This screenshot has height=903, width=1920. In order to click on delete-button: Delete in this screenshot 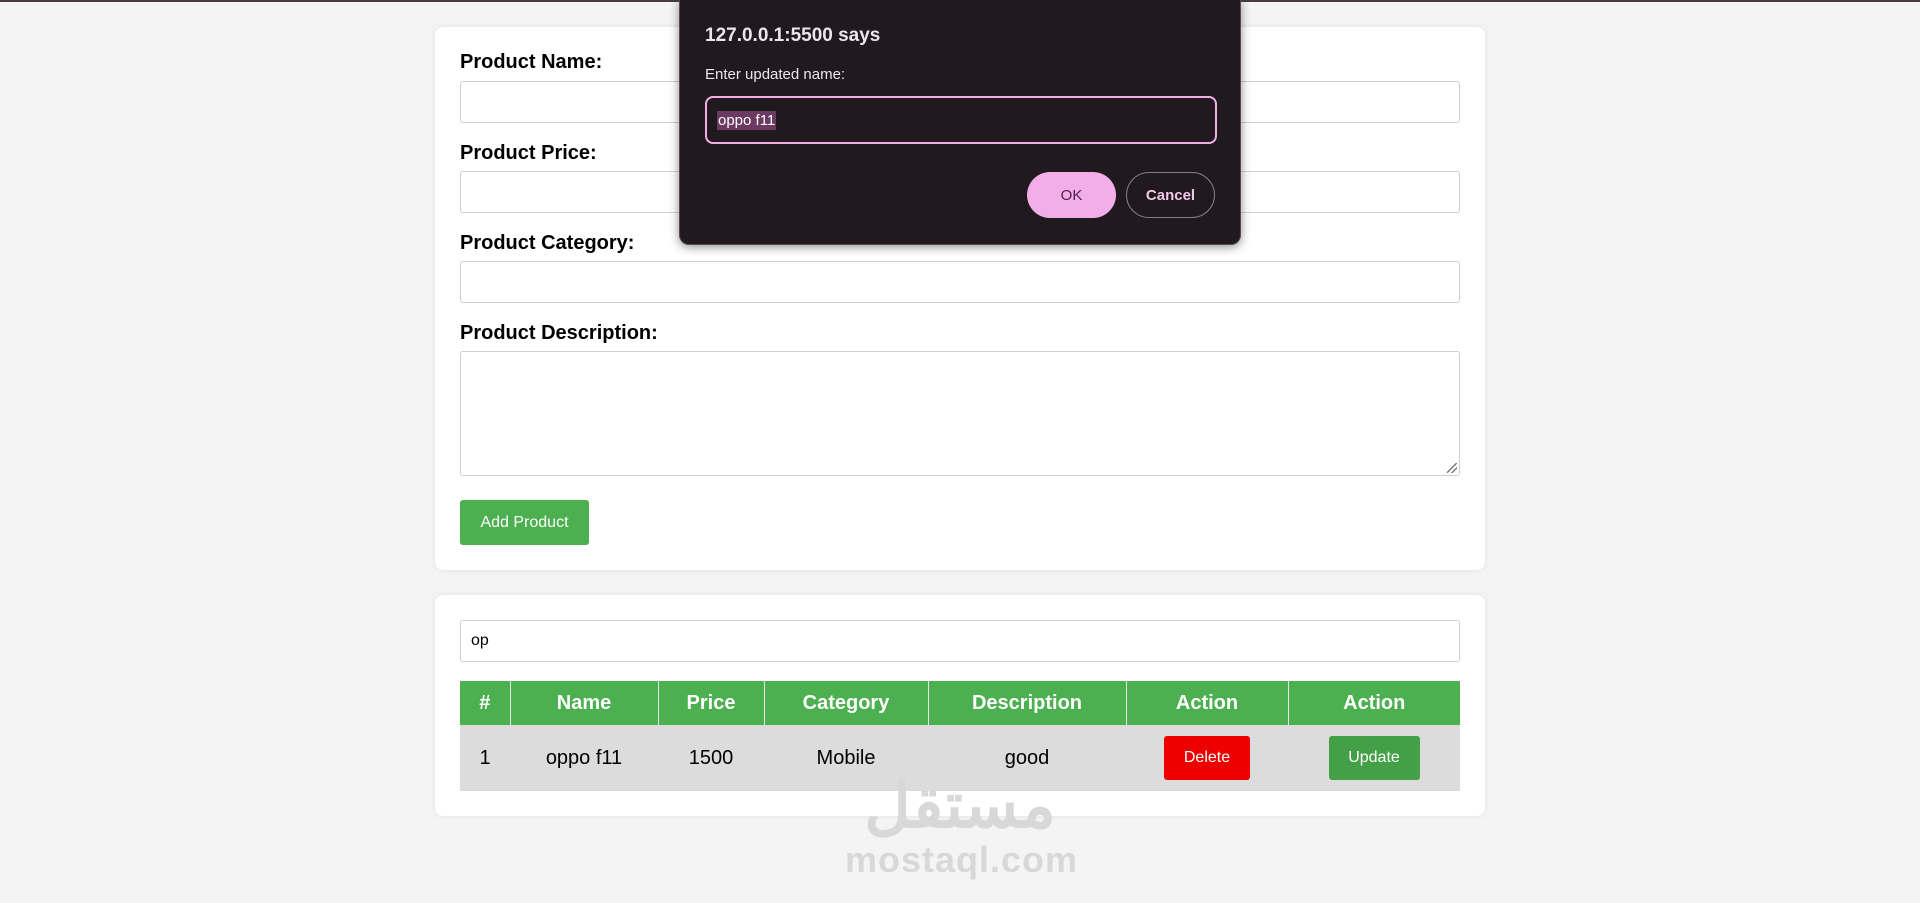, I will do `click(1207, 758)`.